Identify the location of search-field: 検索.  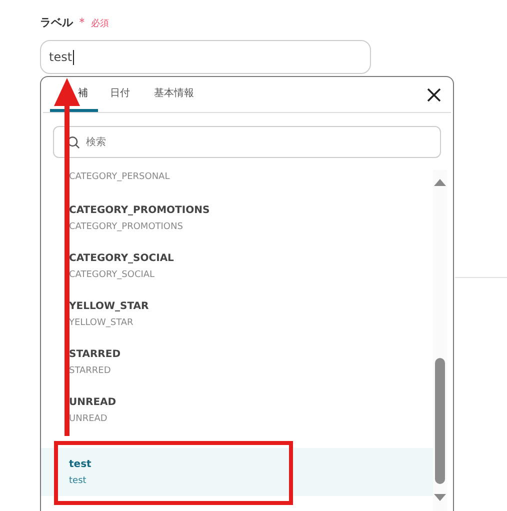
(247, 142).